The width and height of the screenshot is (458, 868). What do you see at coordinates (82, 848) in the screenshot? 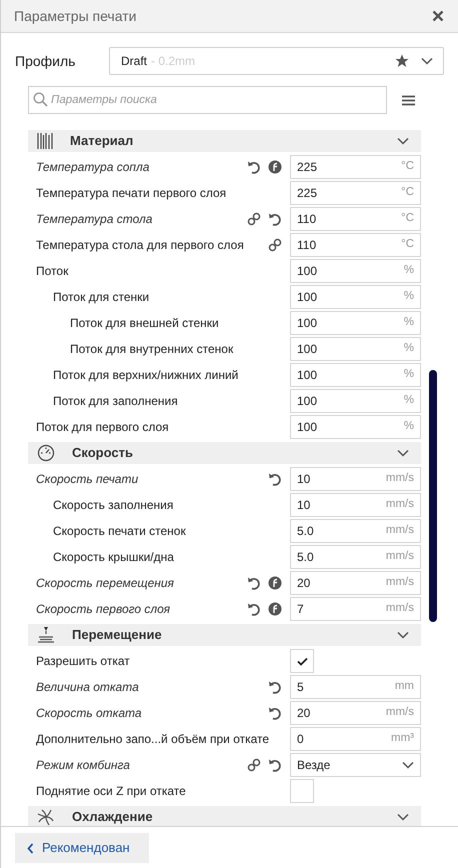
I see `recommended-button: Рекомендован` at bounding box center [82, 848].